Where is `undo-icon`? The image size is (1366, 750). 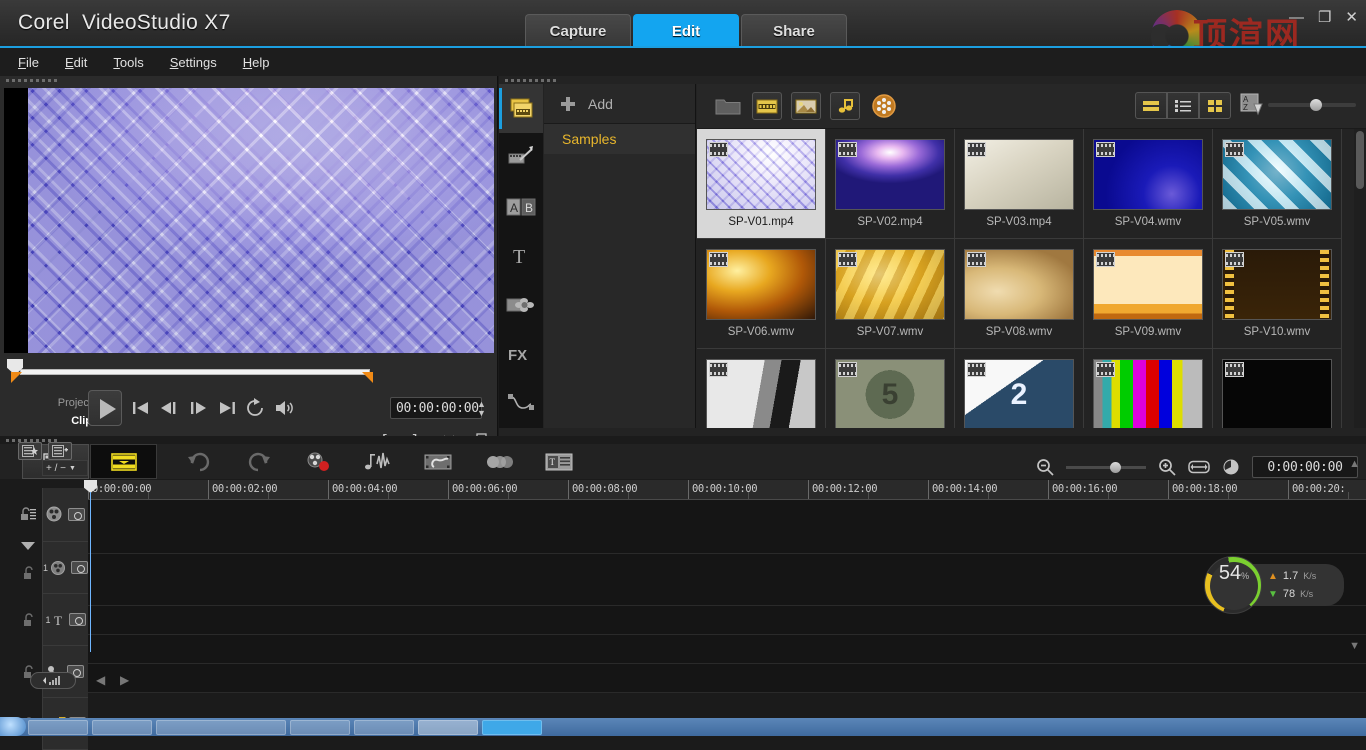
undo-icon is located at coordinates (199, 462).